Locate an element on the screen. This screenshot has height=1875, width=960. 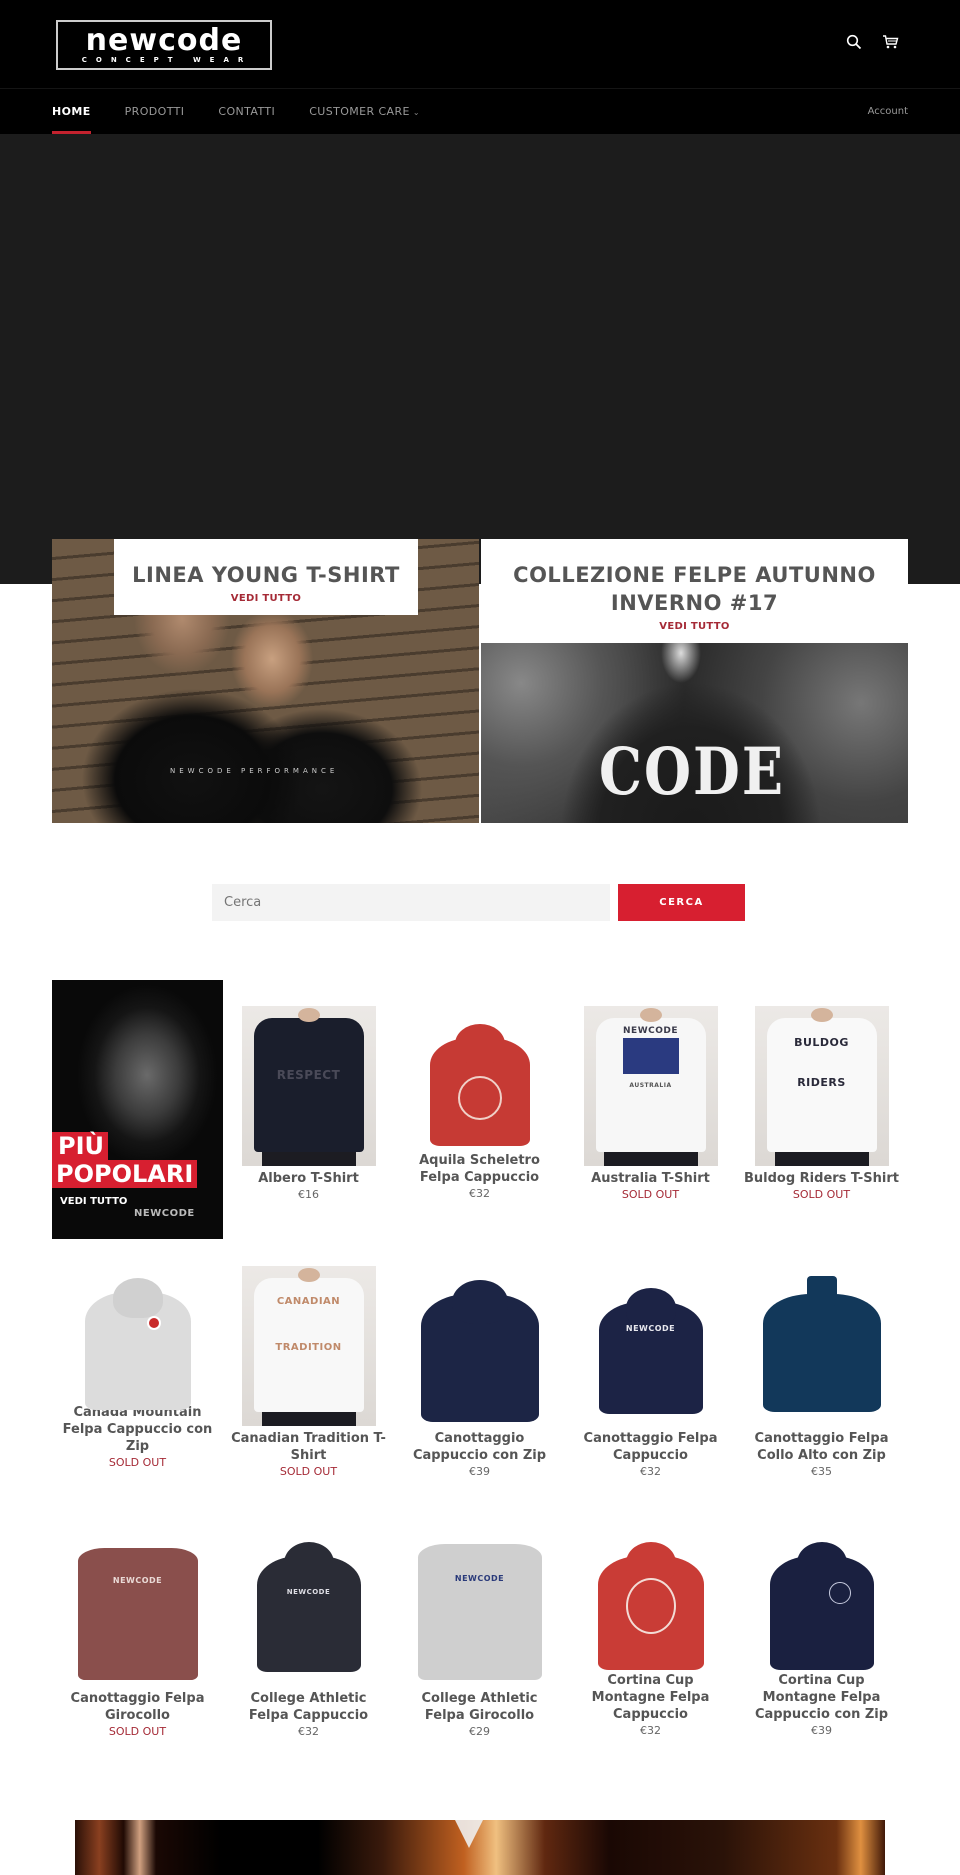
nav-item-label: CUSTOMER CARE is located at coordinates (359, 111).